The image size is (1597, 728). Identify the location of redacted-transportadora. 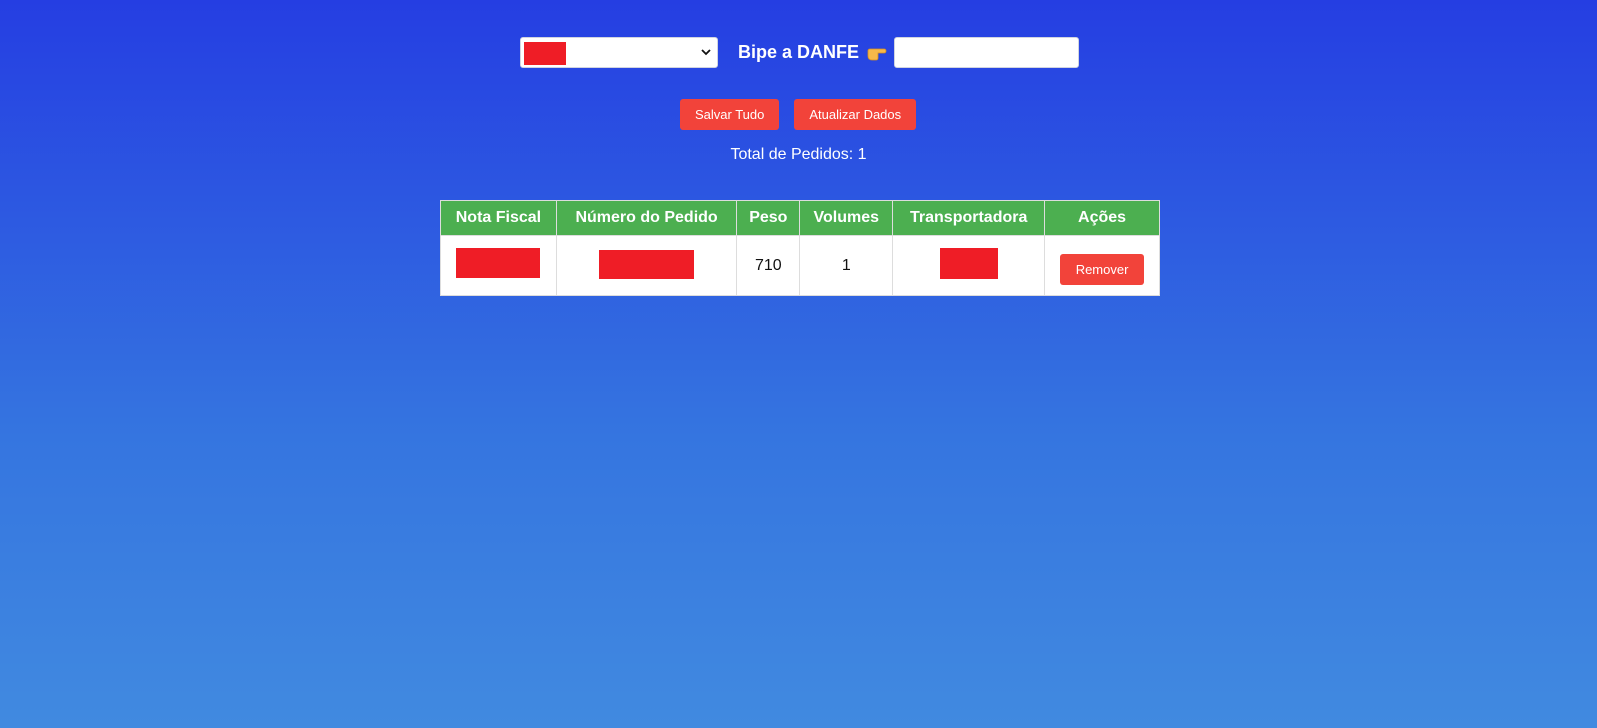
(968, 263).